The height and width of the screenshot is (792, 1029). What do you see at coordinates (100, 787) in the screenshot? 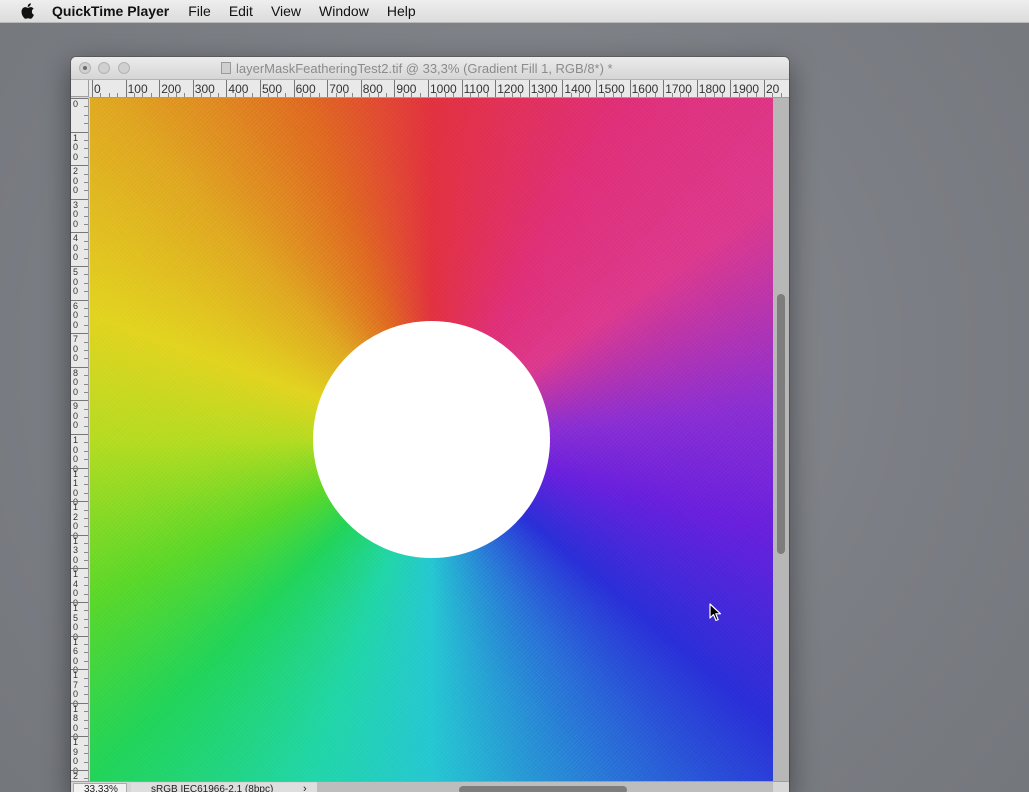
I see `zoom-level-field: 33,33%` at bounding box center [100, 787].